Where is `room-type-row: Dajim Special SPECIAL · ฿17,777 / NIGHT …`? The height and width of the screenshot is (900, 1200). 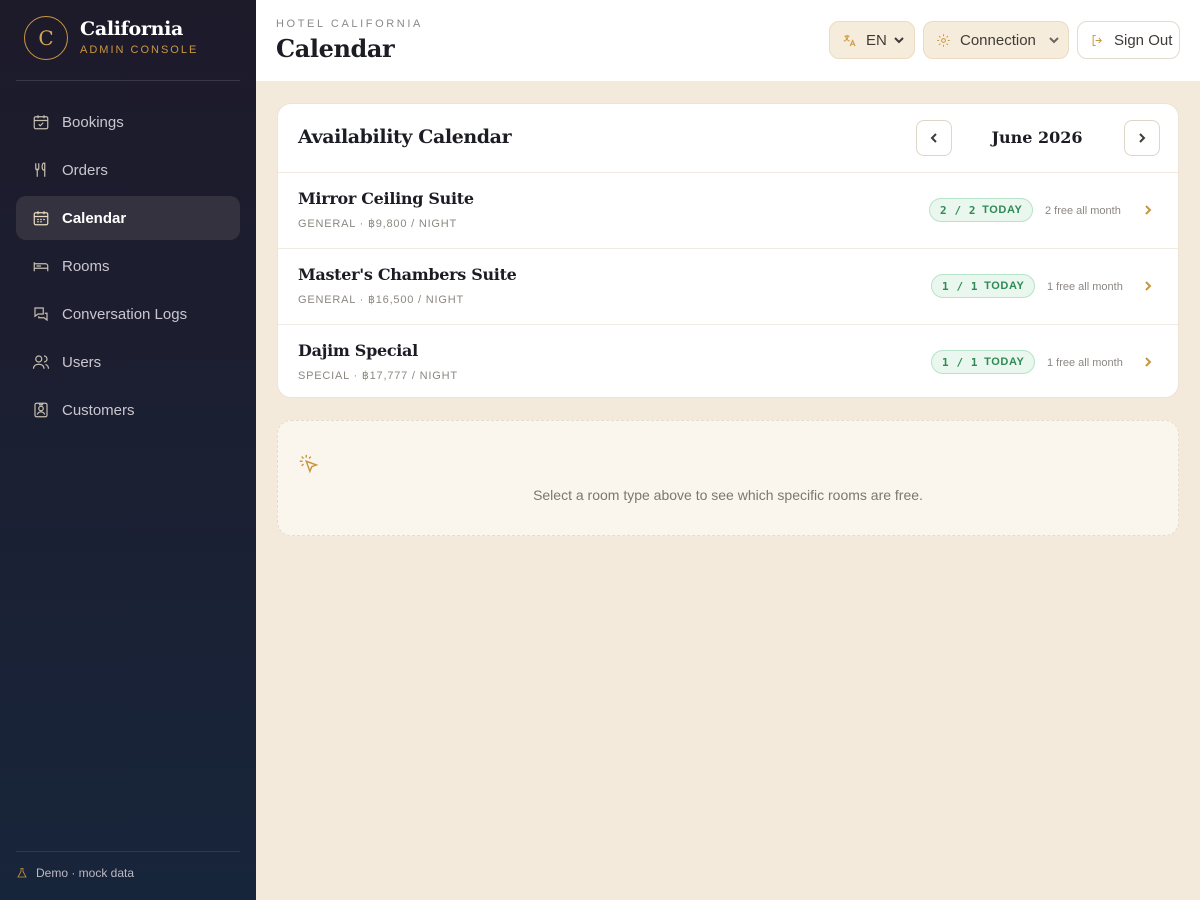
room-type-row: Dajim Special SPECIAL · ฿17,777 / NIGHT … is located at coordinates (728, 361).